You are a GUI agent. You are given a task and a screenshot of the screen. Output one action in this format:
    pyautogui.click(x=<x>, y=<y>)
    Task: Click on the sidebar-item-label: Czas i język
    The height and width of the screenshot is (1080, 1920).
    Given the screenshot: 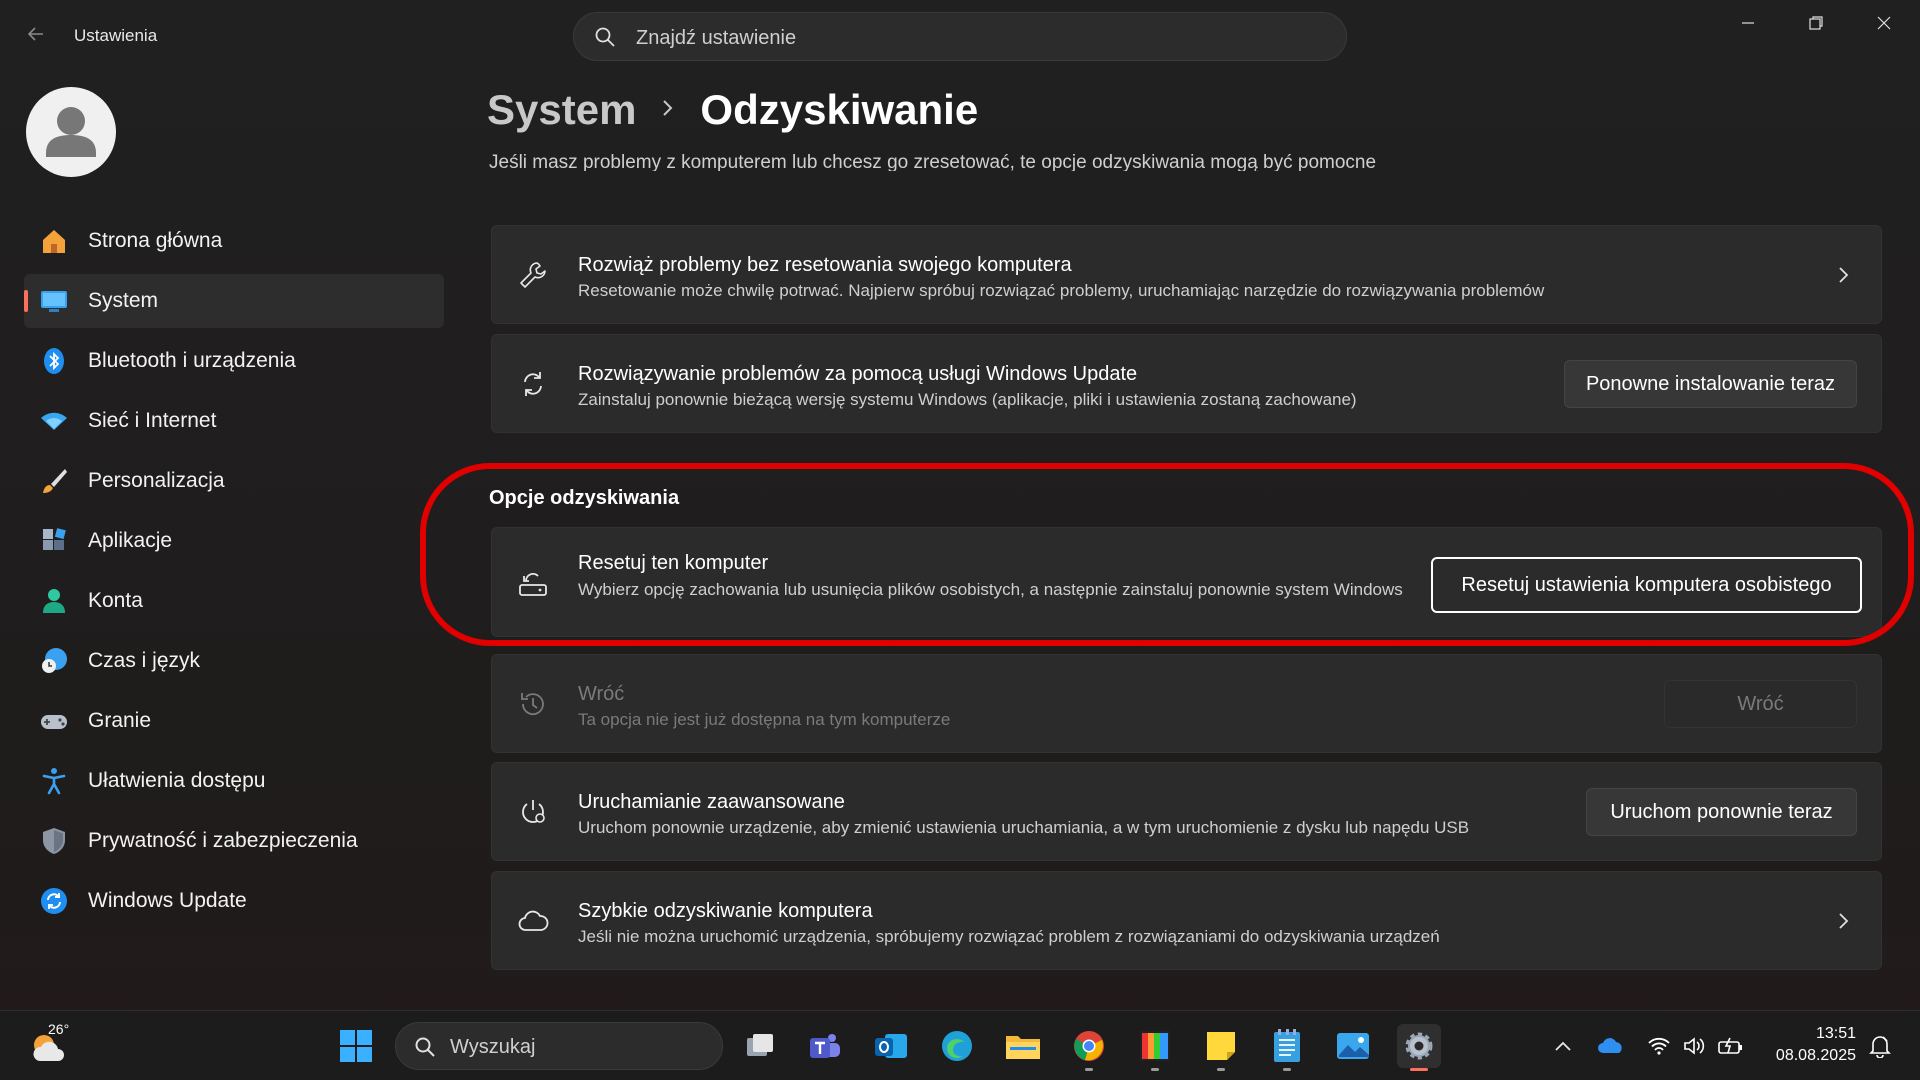 What is the action you would take?
    pyautogui.click(x=144, y=660)
    